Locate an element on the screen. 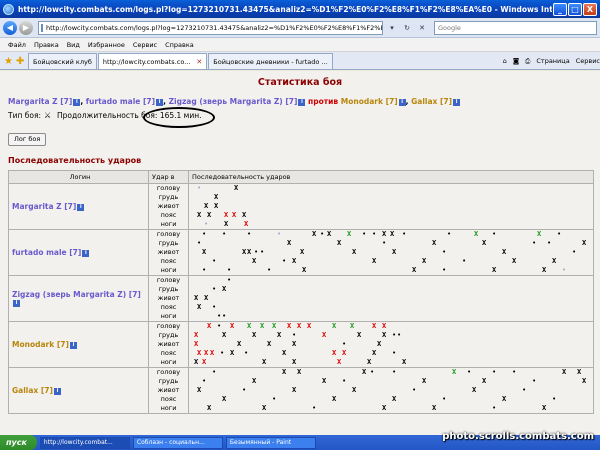  menu-item: Вид is located at coordinates (73, 45).